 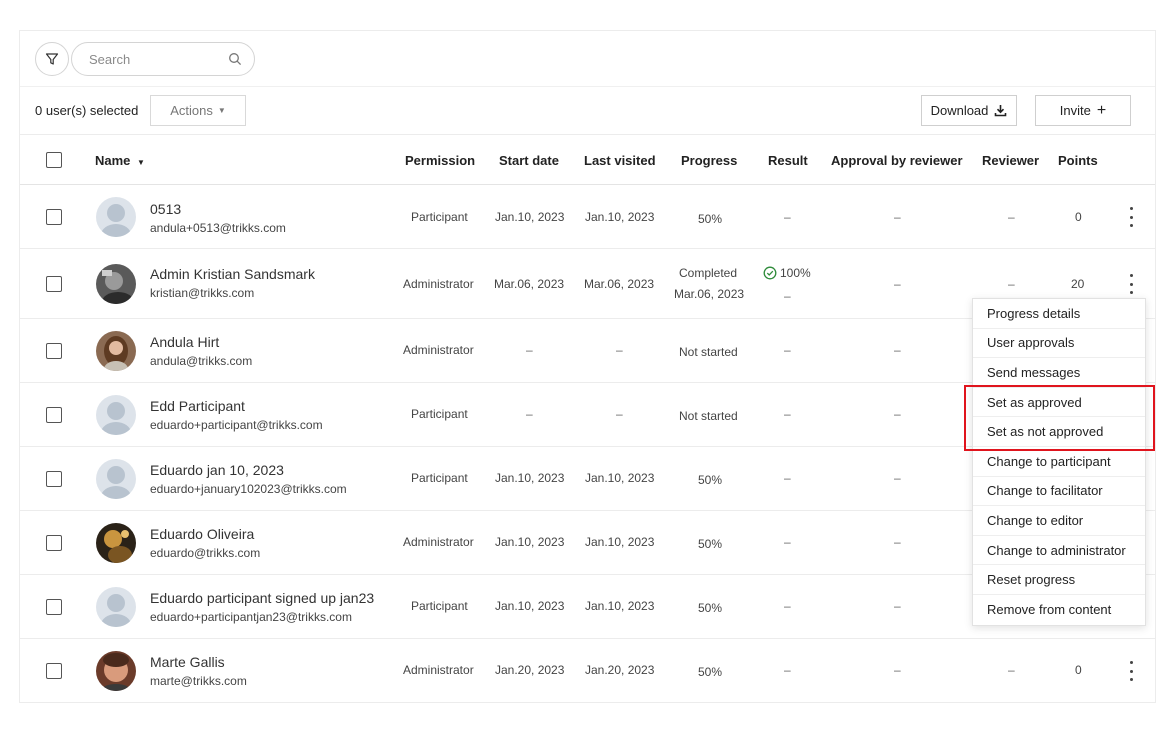 What do you see at coordinates (205, 553) in the screenshot?
I see `user-email: eduardo@trikks.com` at bounding box center [205, 553].